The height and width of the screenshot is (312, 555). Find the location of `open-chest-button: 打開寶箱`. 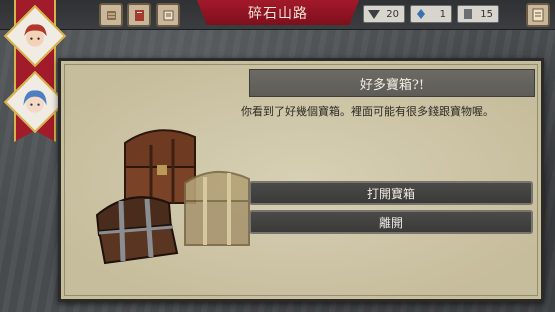

open-chest-button: 打開寶箱 is located at coordinates (391, 193).